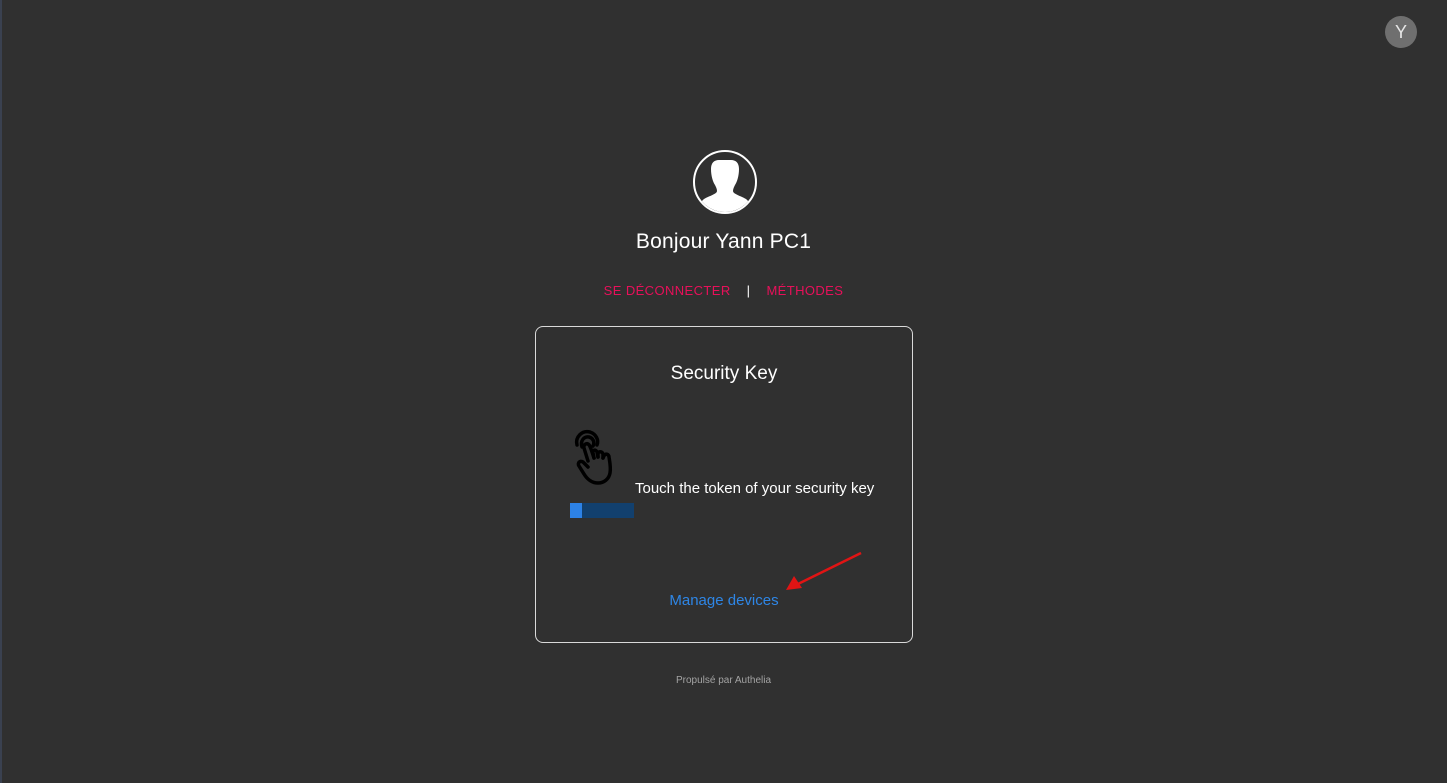 Image resolution: width=1447 pixels, height=783 pixels. What do you see at coordinates (755, 488) in the screenshot?
I see `touch-instruction: Touch the token of your security key` at bounding box center [755, 488].